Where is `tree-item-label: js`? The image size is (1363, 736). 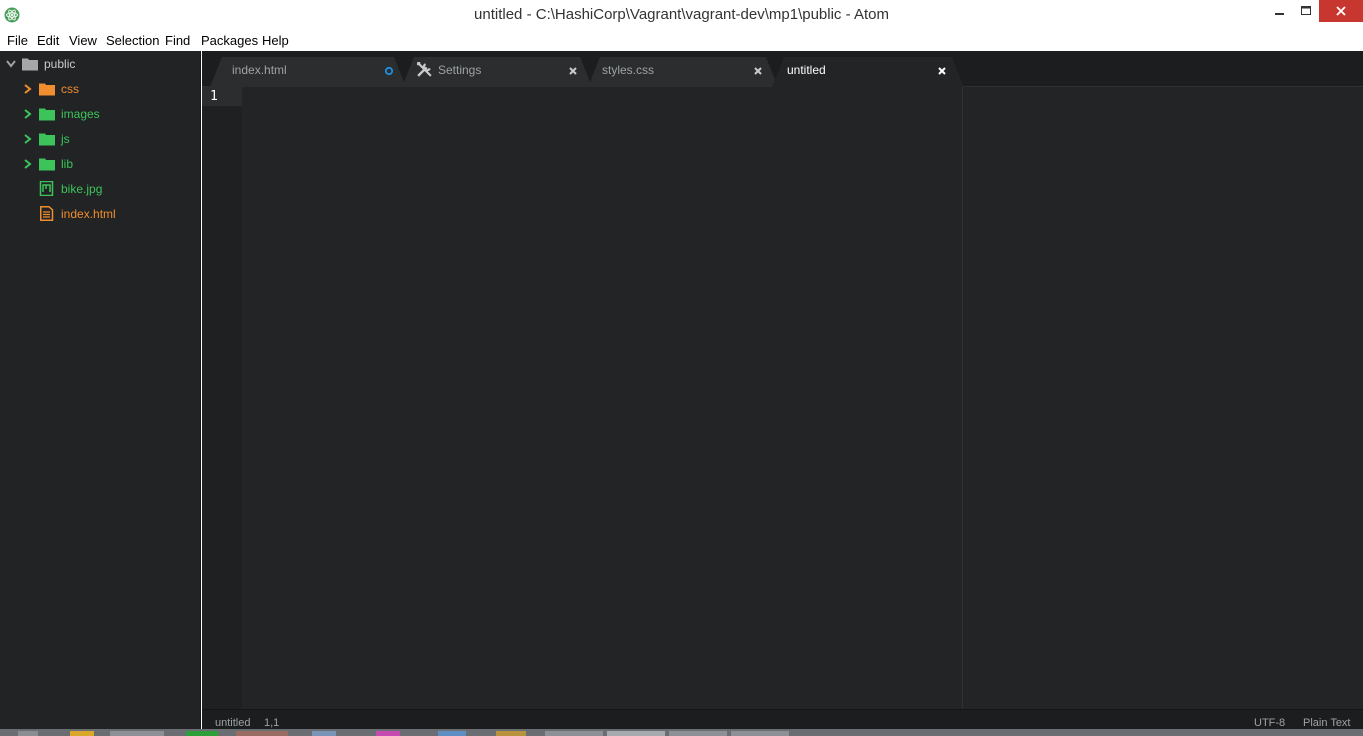
tree-item-label: js is located at coordinates (65, 139).